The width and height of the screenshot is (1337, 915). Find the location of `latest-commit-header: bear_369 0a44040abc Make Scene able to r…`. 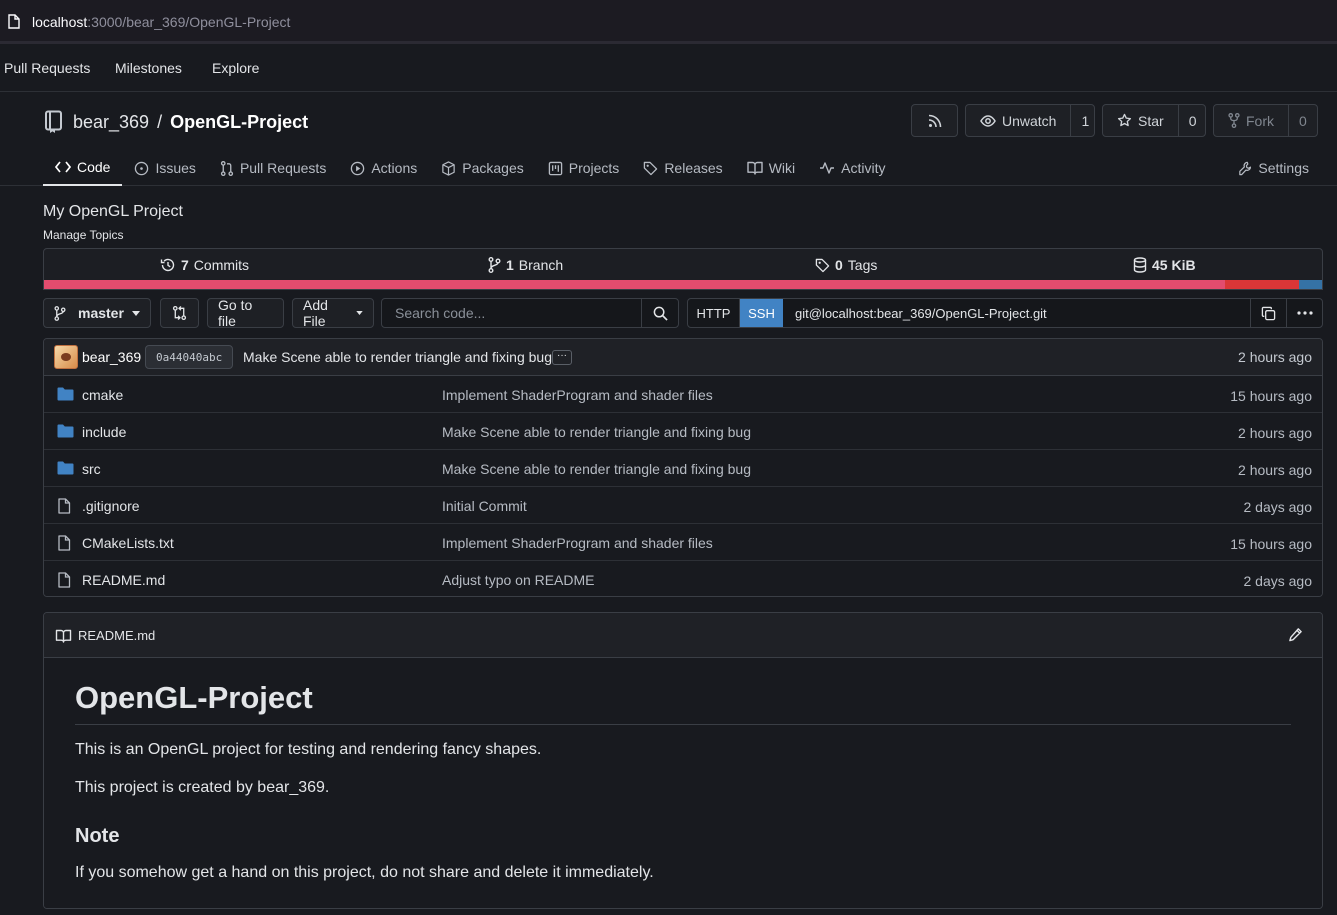

latest-commit-header: bear_369 0a44040abc Make Scene able to r… is located at coordinates (683, 357).